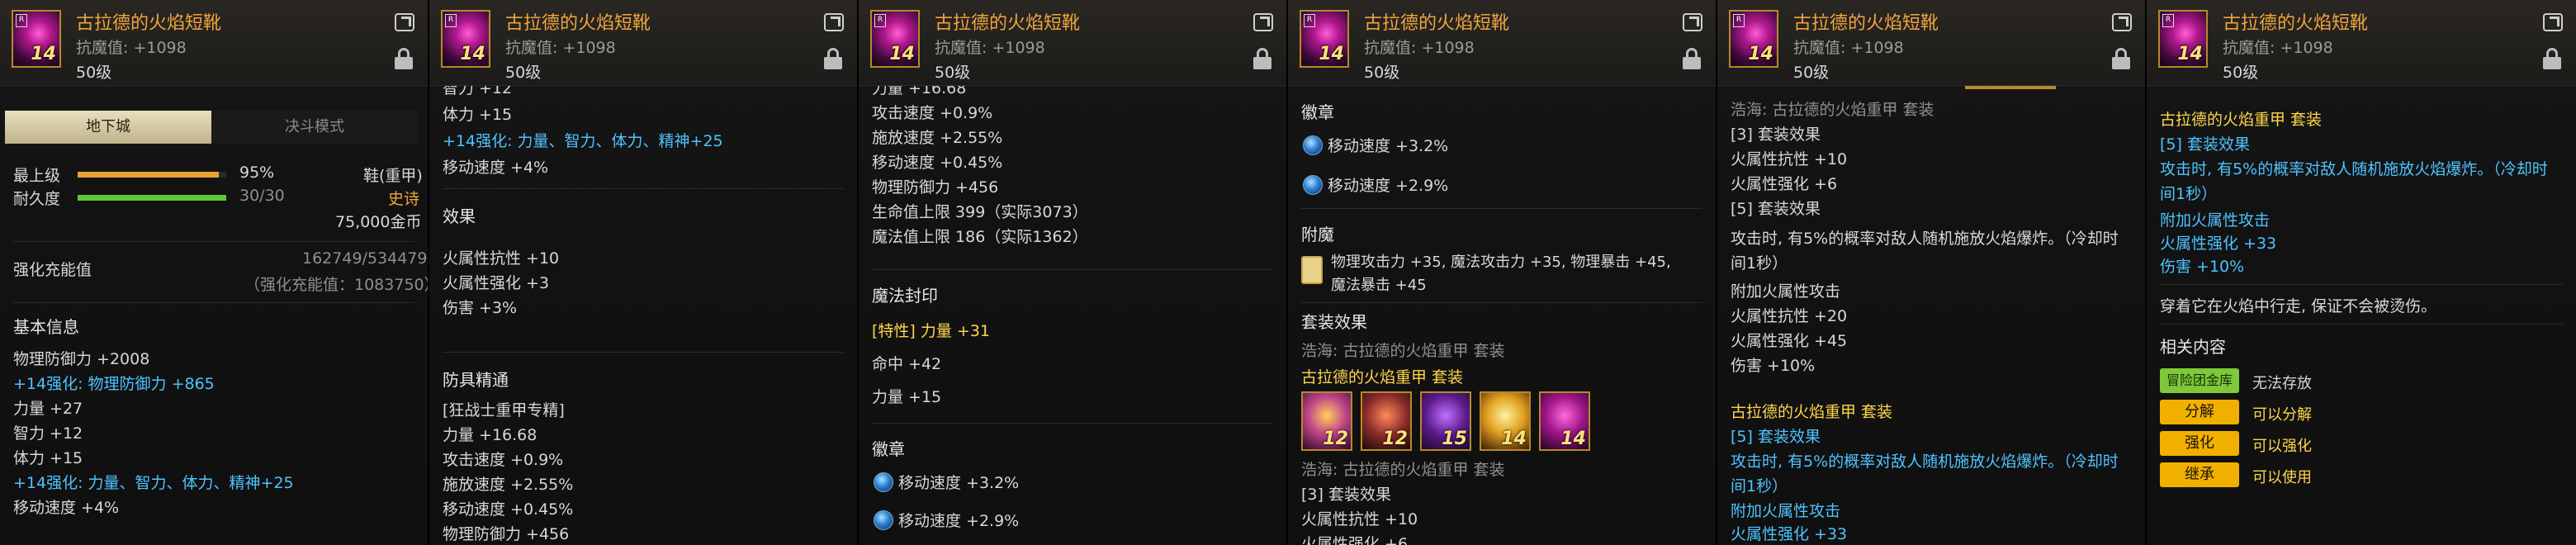 This screenshot has height=545, width=2576. I want to click on enchant-header: 附魔, so click(1317, 235).